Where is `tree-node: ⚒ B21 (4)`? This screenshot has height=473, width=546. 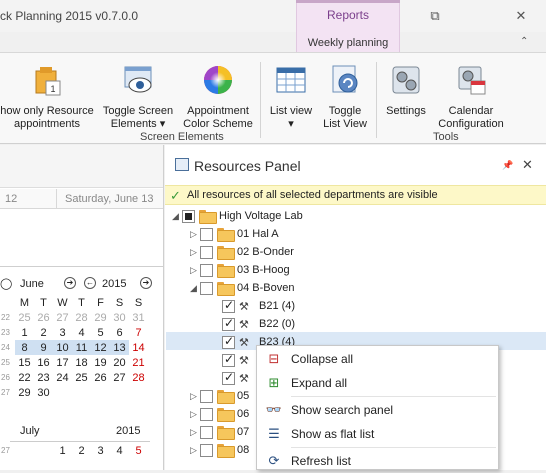
tree-node: ⚒ B21 (4) is located at coordinates (258, 306).